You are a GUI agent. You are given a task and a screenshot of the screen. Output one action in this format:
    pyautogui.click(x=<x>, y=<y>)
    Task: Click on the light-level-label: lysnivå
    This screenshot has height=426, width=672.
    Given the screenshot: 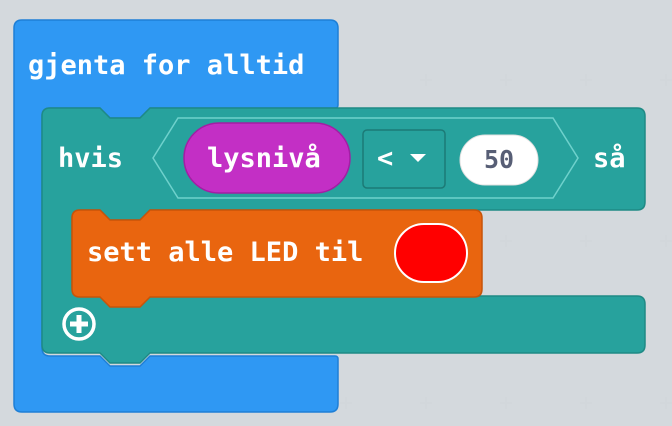 What is the action you would take?
    pyautogui.click(x=264, y=158)
    